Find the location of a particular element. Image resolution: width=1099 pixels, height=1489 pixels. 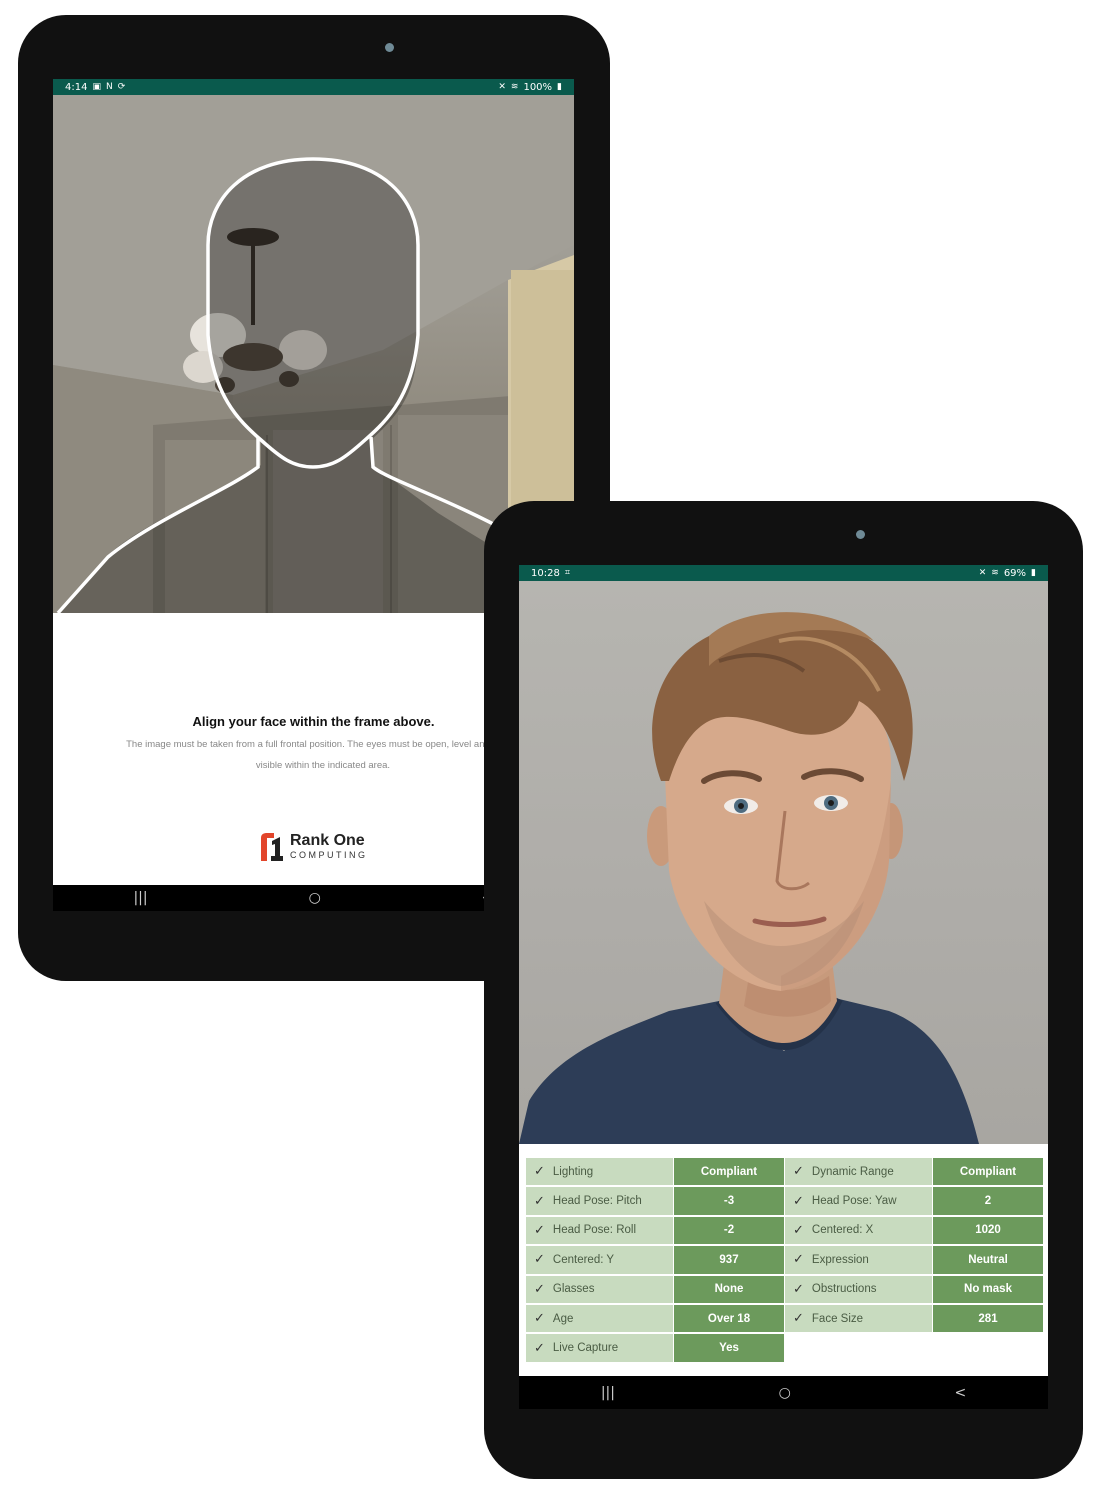

result-label: ✓ Glasses is located at coordinates (599, 1289).